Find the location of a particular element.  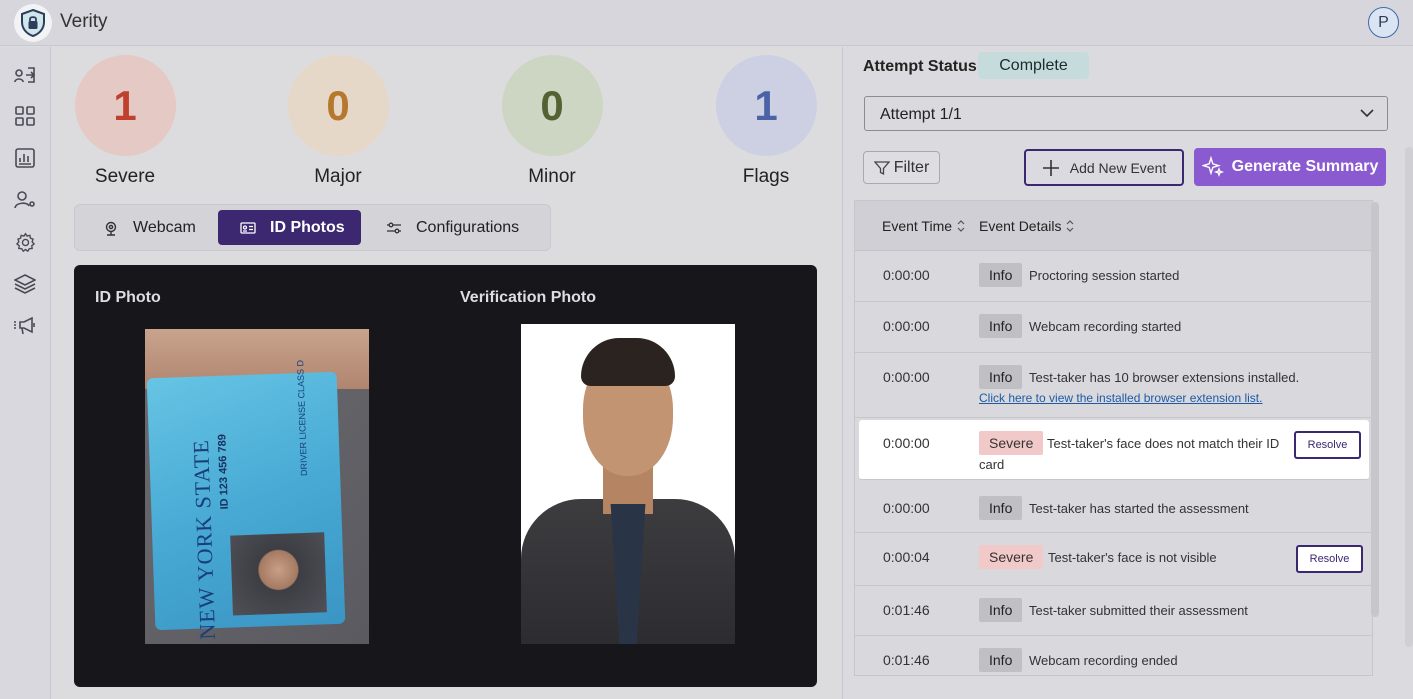

stat-flags-label: Flags is located at coordinates (766, 176).